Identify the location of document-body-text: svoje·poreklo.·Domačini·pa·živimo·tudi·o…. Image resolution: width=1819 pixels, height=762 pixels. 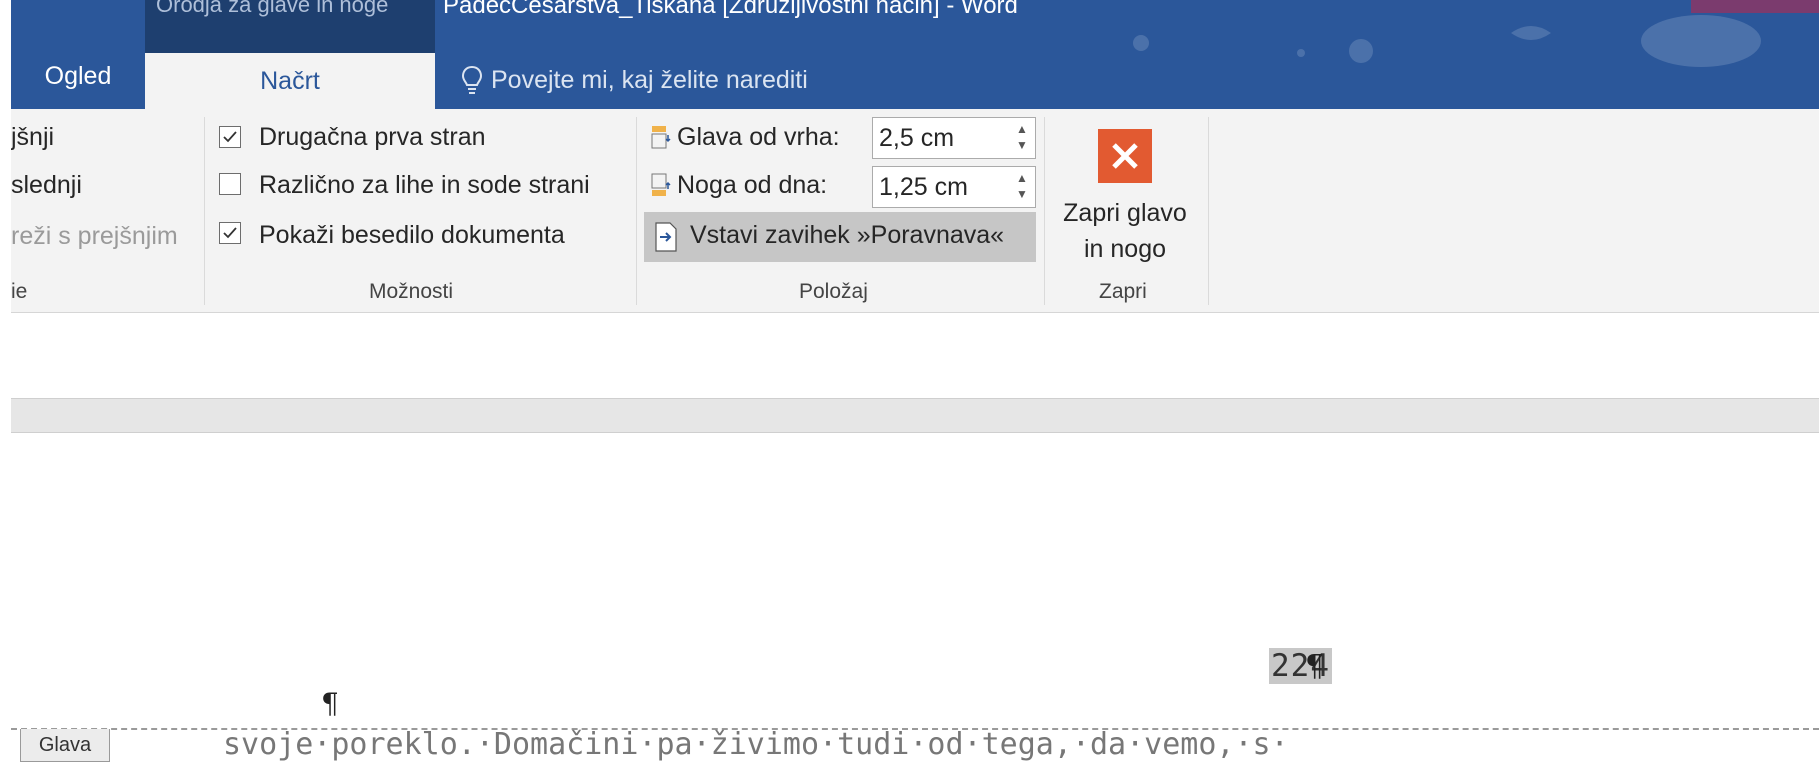
(756, 744).